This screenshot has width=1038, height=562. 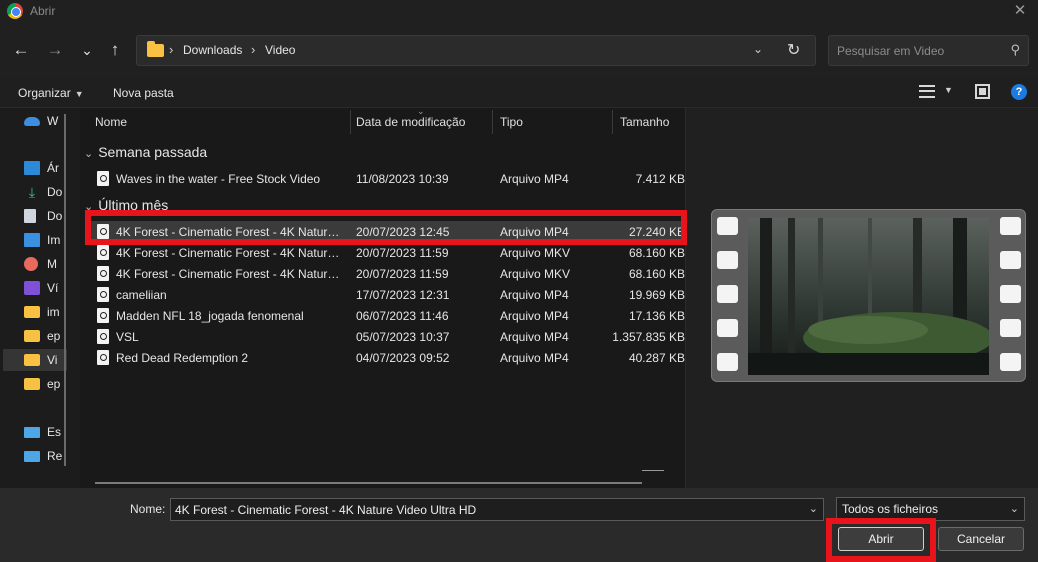 I want to click on sidebar-item-downloads: ⤓ Do, so click(x=46, y=192).